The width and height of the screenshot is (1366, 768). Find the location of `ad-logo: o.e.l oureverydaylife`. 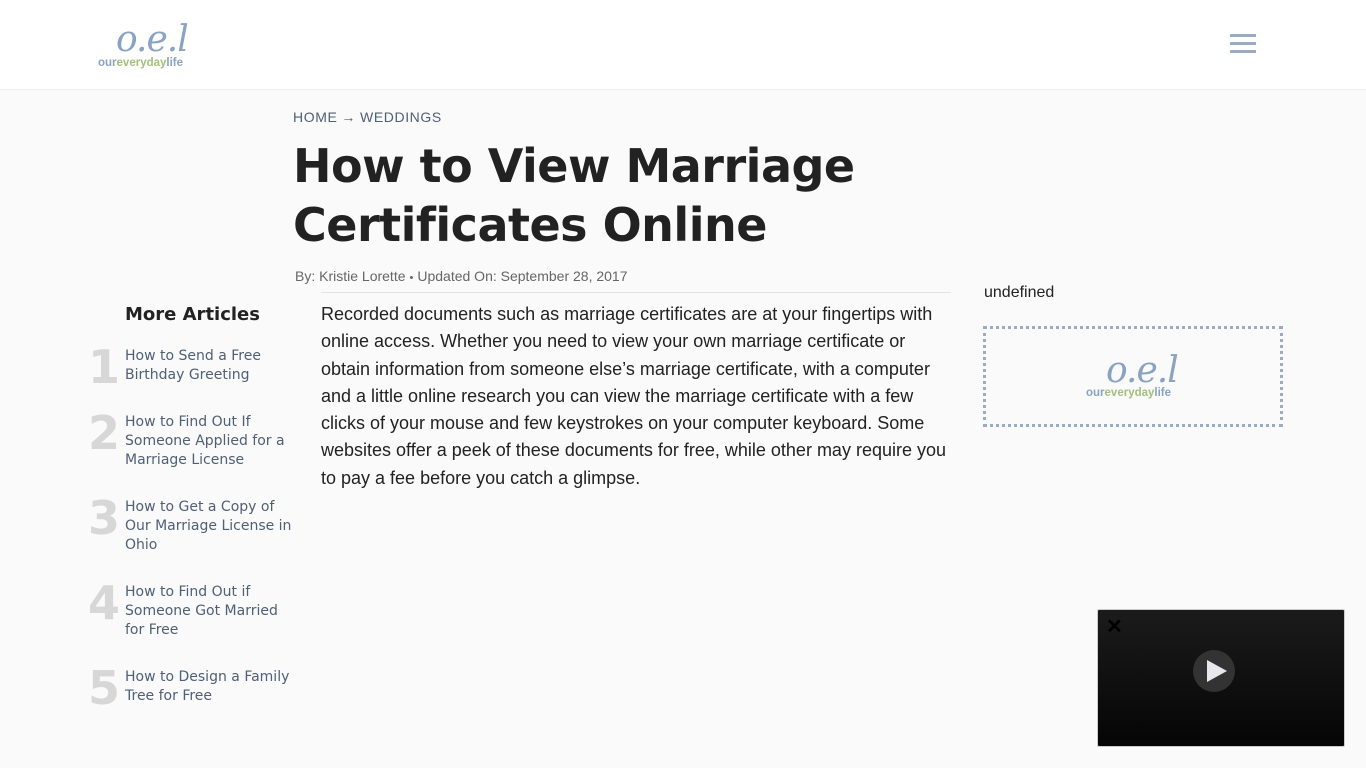

ad-logo: o.e.l oureverydaylife is located at coordinates (1136, 377).